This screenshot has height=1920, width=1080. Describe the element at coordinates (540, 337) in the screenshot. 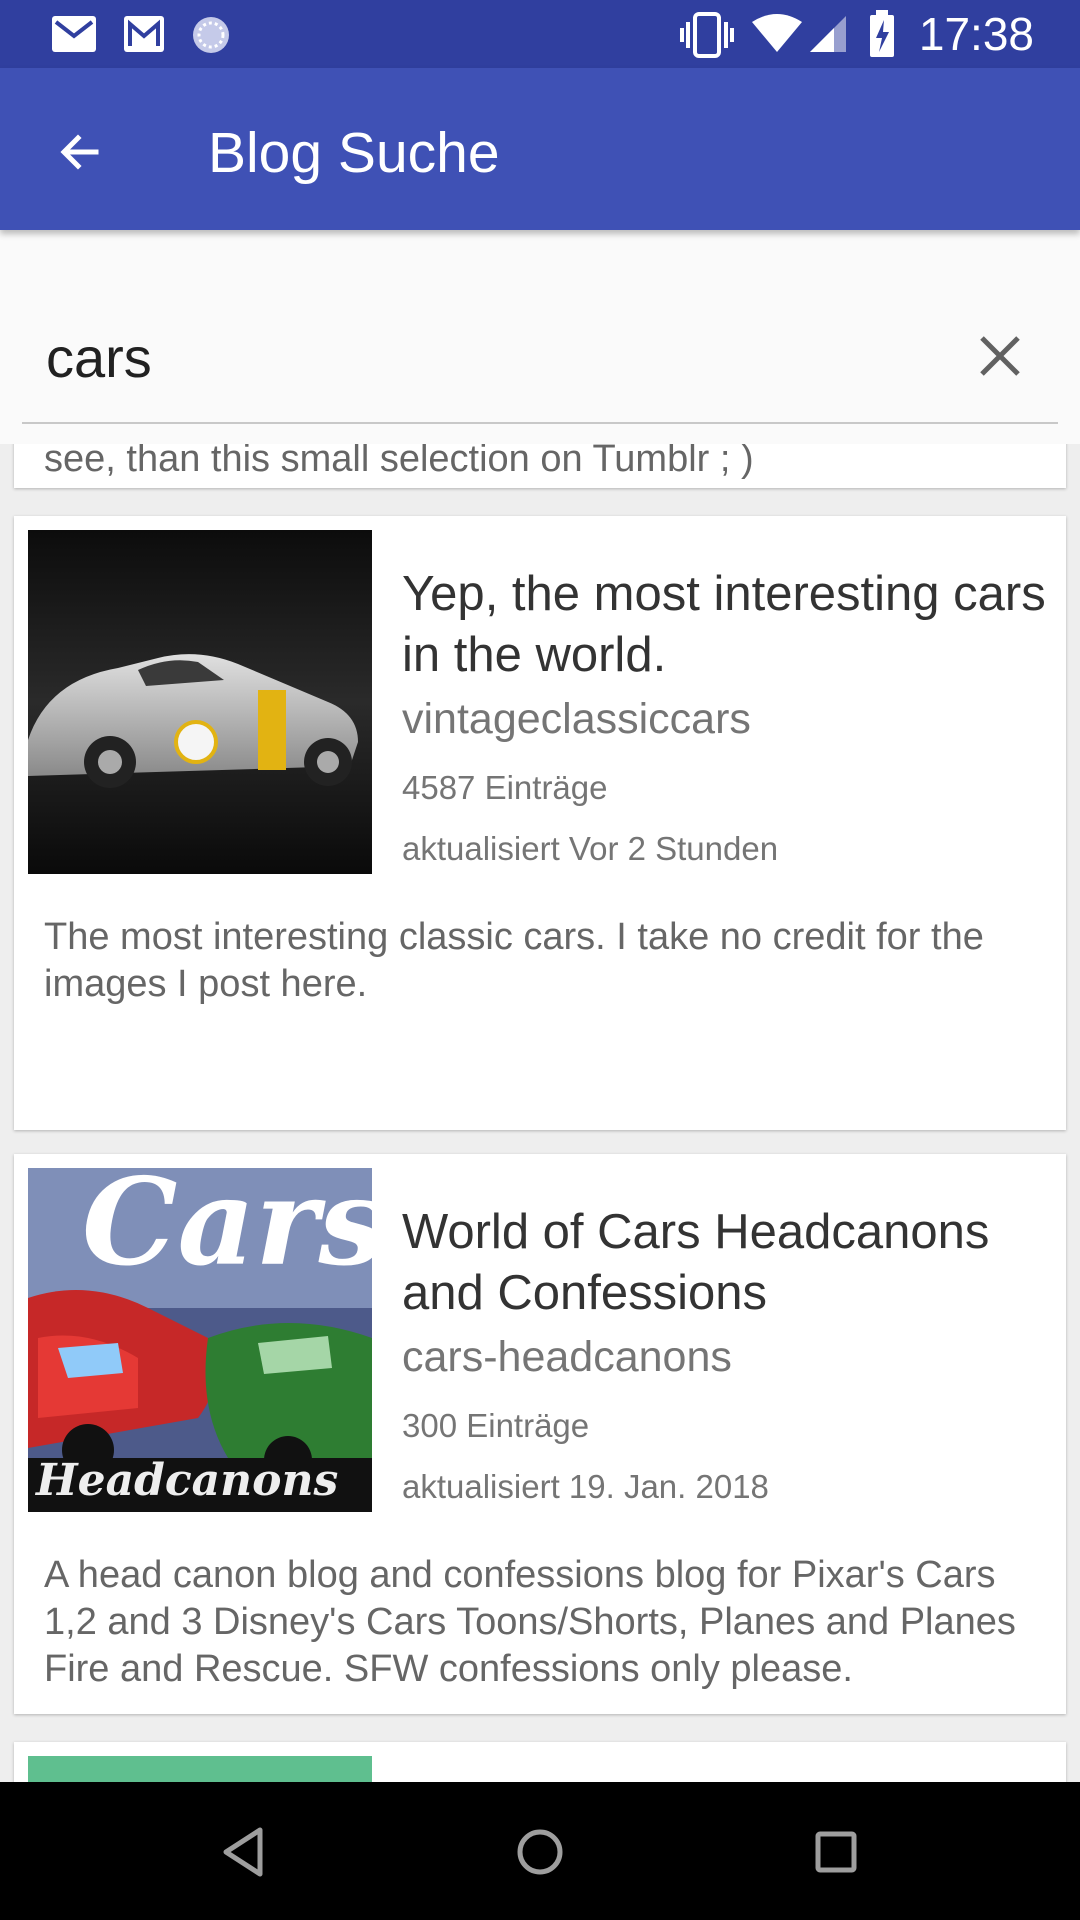

I see `search-bar: cars` at that location.